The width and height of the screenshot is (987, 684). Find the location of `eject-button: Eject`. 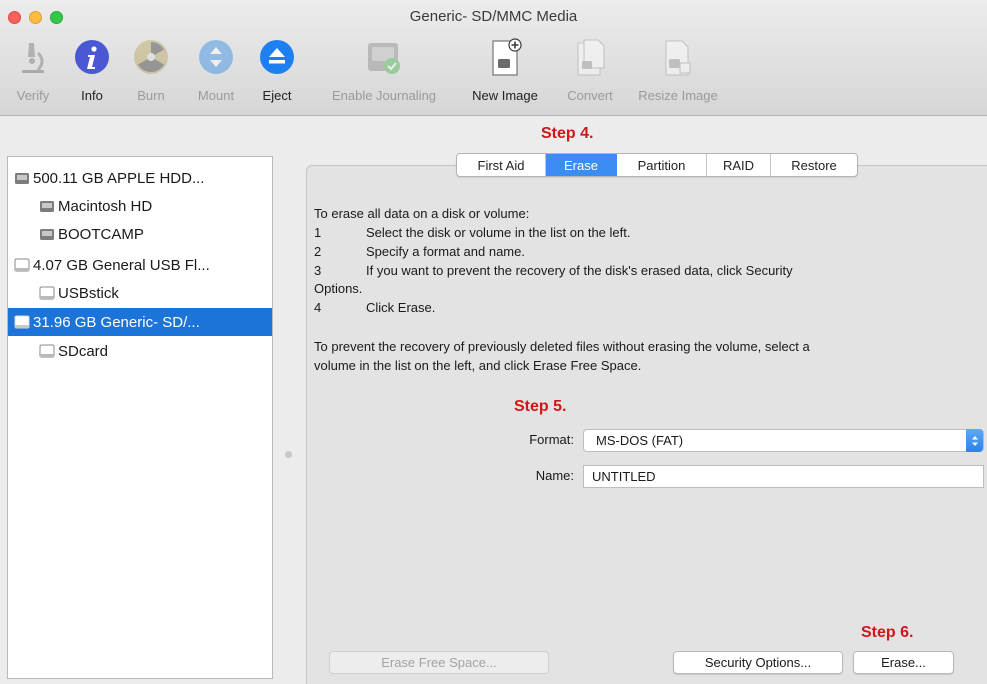

eject-button: Eject is located at coordinates (277, 75).